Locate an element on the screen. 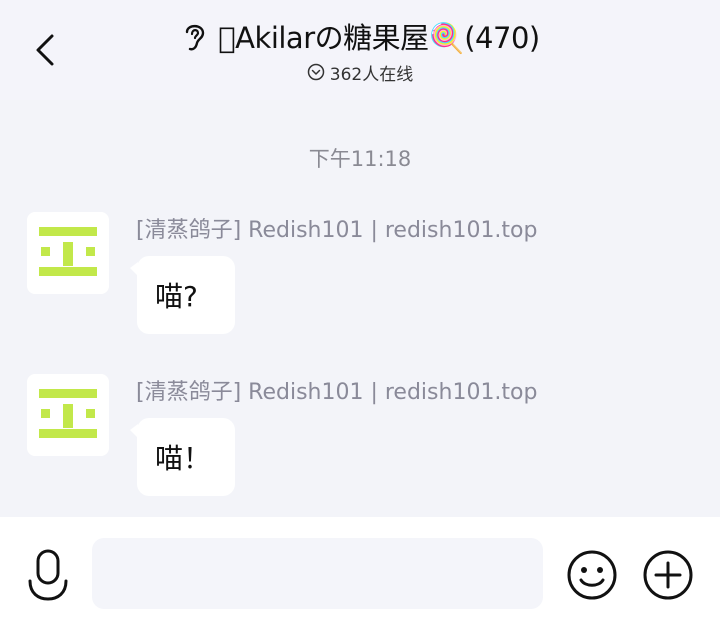 The width and height of the screenshot is (720, 629). ear-icon is located at coordinates (195, 36).